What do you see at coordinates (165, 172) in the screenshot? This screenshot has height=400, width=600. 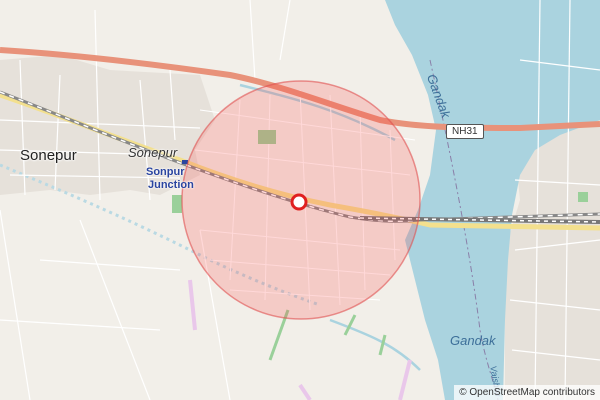 I see `station-label-line1: Sonpur` at bounding box center [165, 172].